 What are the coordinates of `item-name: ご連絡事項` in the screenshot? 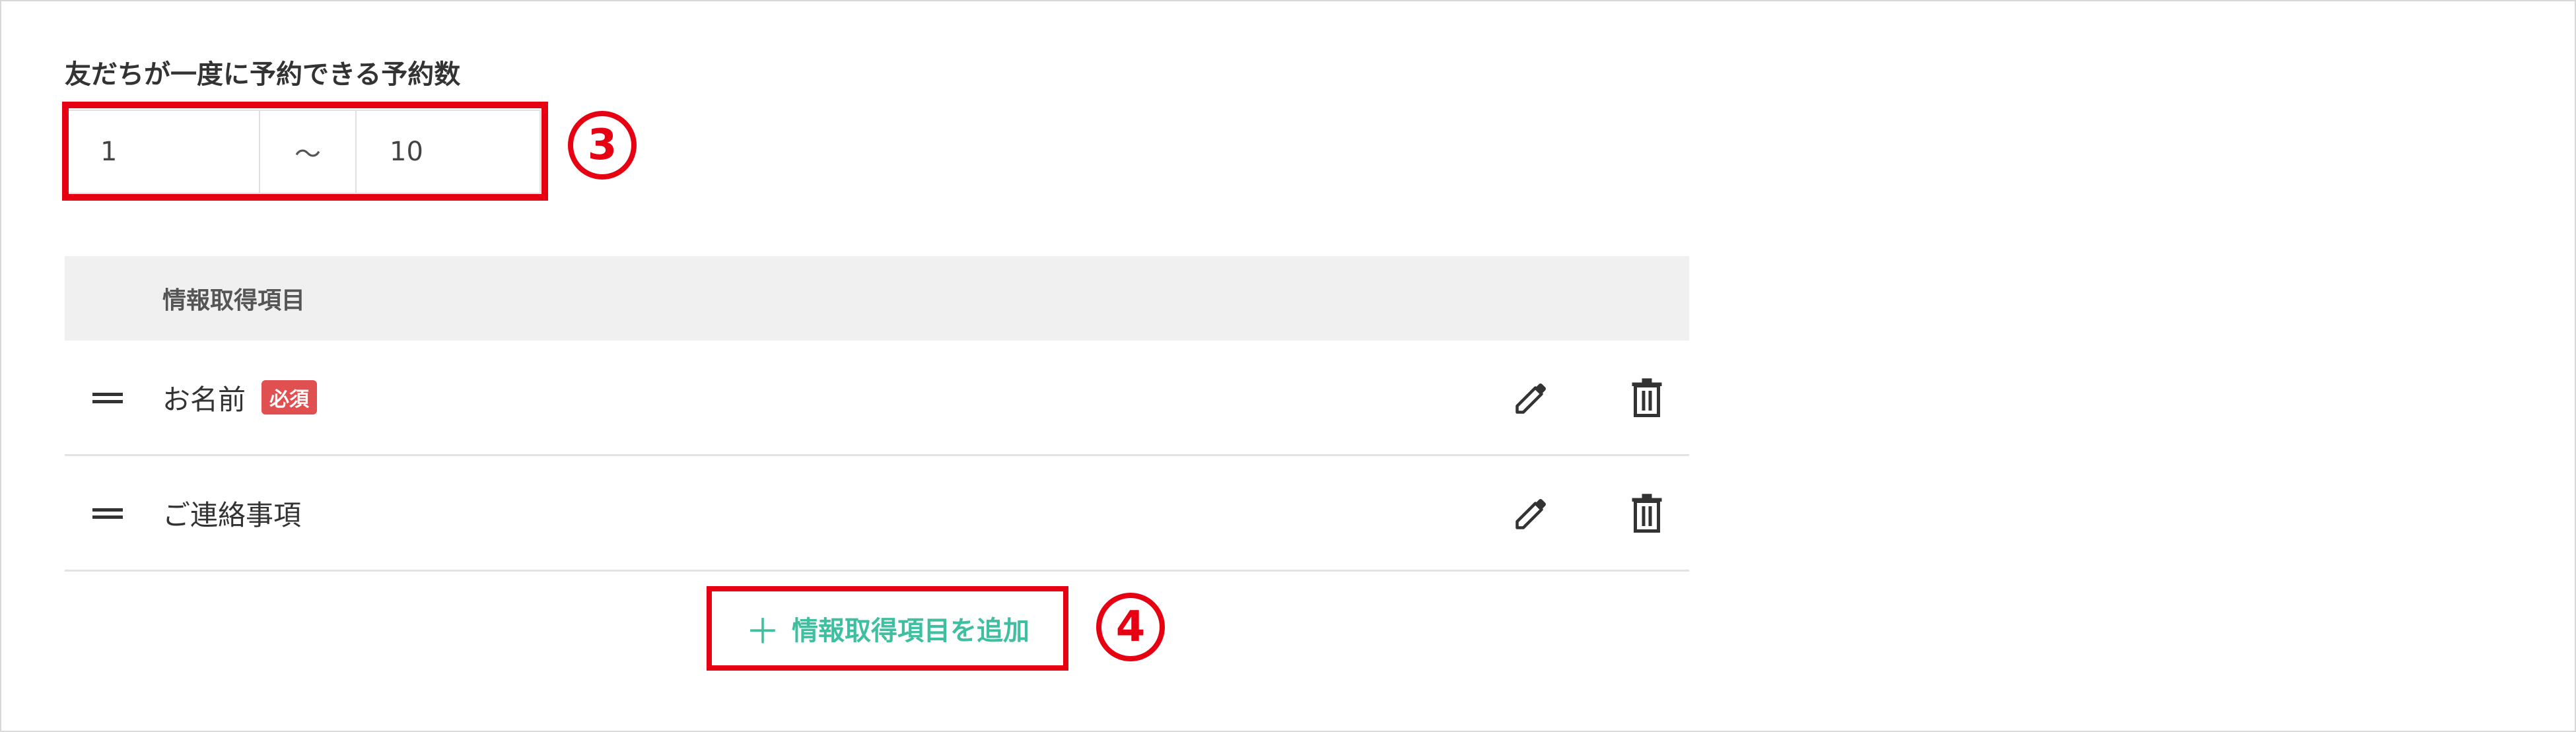 It's located at (232, 514).